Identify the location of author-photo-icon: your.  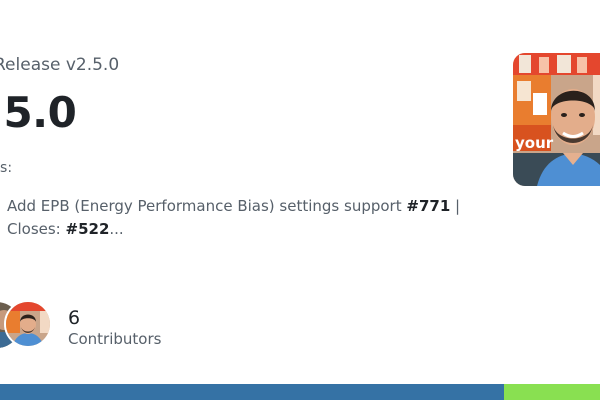
(556, 119).